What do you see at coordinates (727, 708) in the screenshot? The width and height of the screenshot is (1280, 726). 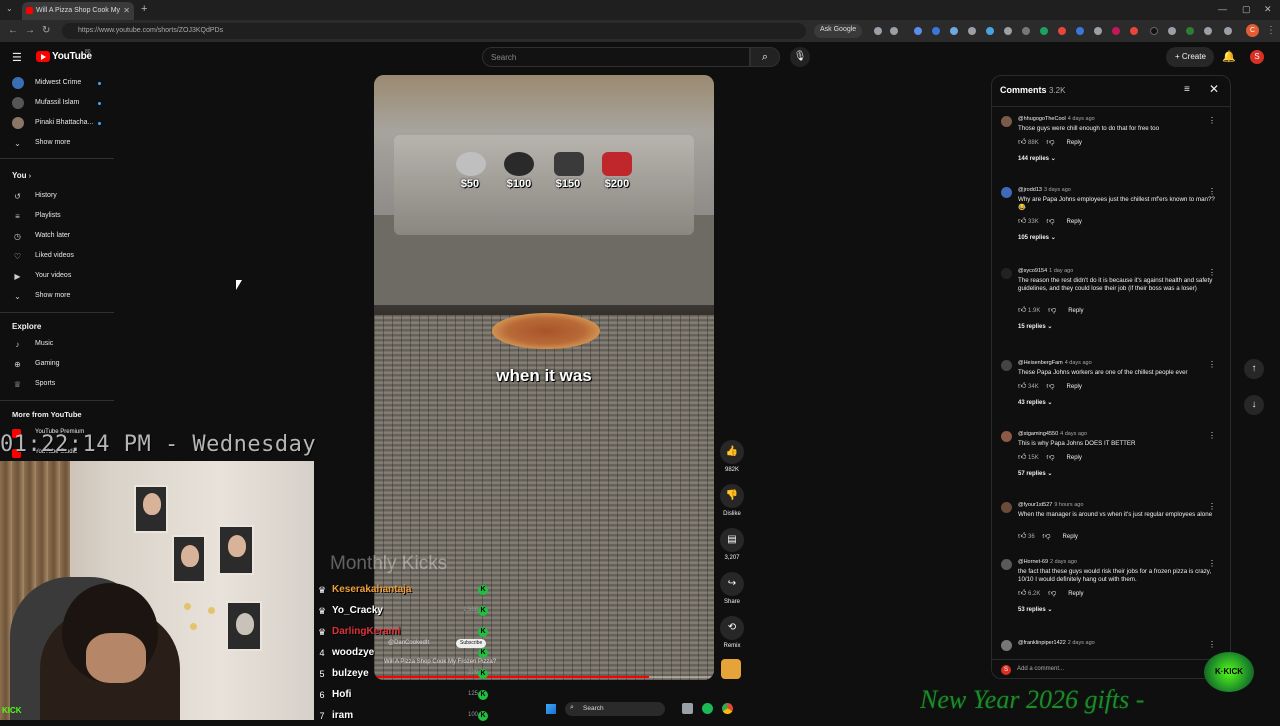 I see `chrome-icon` at bounding box center [727, 708].